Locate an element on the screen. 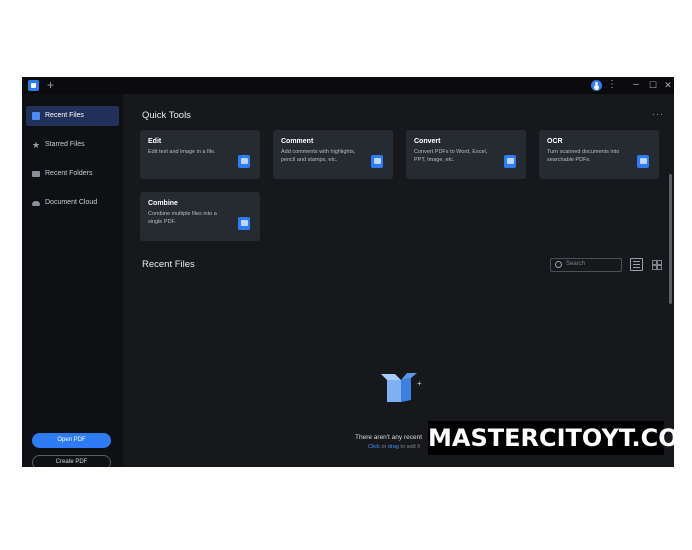 This screenshot has width=692, height=550. ocr-icon is located at coordinates (643, 161).